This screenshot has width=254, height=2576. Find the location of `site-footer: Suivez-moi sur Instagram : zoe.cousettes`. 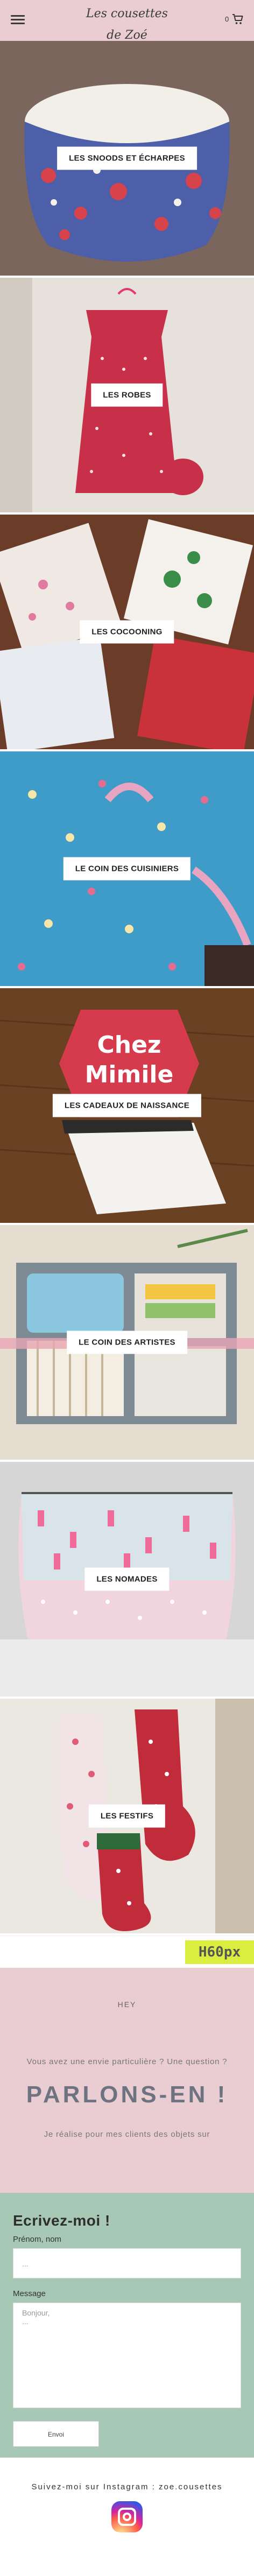

site-footer: Suivez-moi sur Instagram : zoe.cousettes is located at coordinates (127, 2517).